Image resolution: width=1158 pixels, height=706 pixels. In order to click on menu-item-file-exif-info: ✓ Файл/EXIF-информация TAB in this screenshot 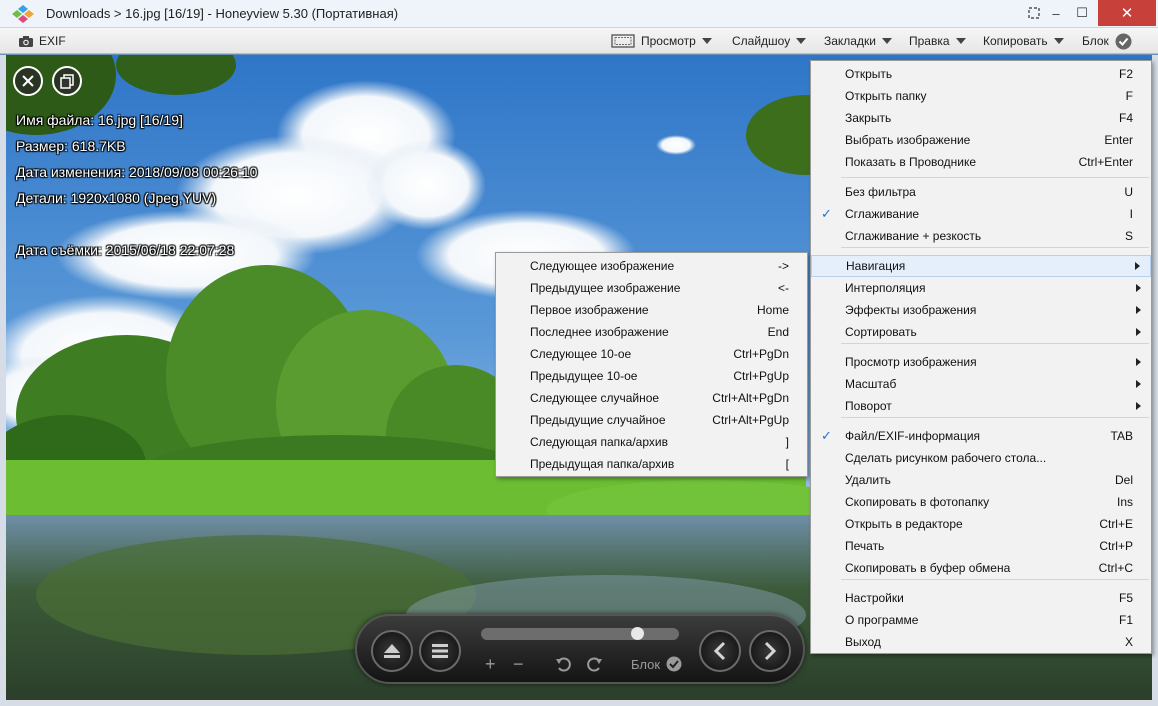, I will do `click(981, 436)`.